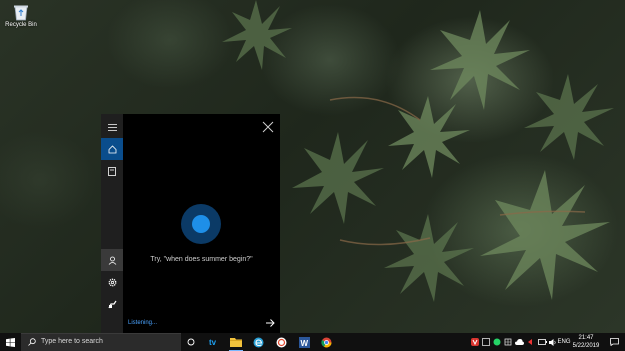 The height and width of the screenshot is (351, 625). I want to click on send-arrow-icon, so click(270, 323).